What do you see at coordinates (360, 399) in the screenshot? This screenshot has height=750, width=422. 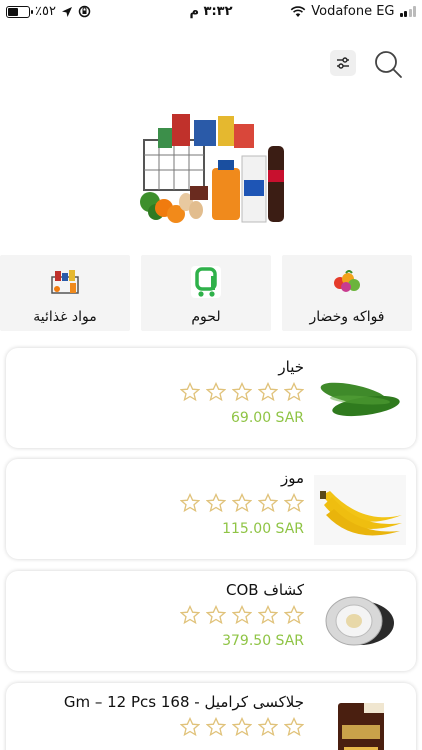 I see `cucumber-image` at bounding box center [360, 399].